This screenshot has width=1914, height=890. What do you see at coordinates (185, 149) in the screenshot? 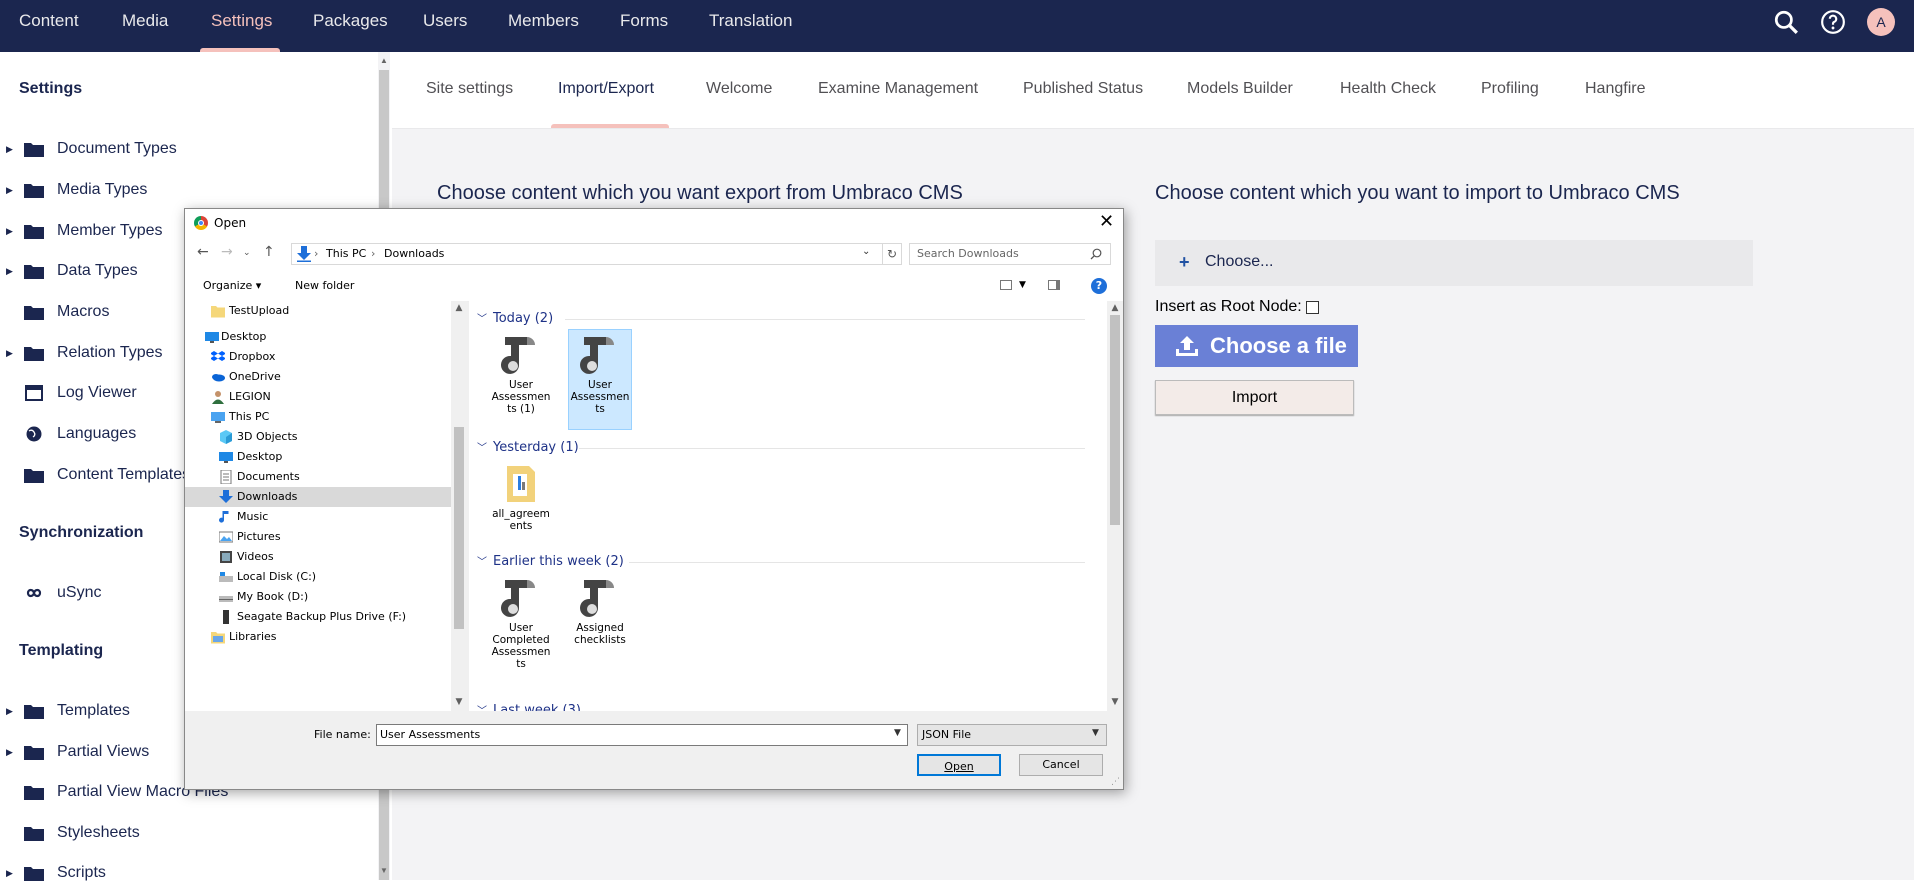
I see `tree-item-document-types: ▶ Document Types` at bounding box center [185, 149].